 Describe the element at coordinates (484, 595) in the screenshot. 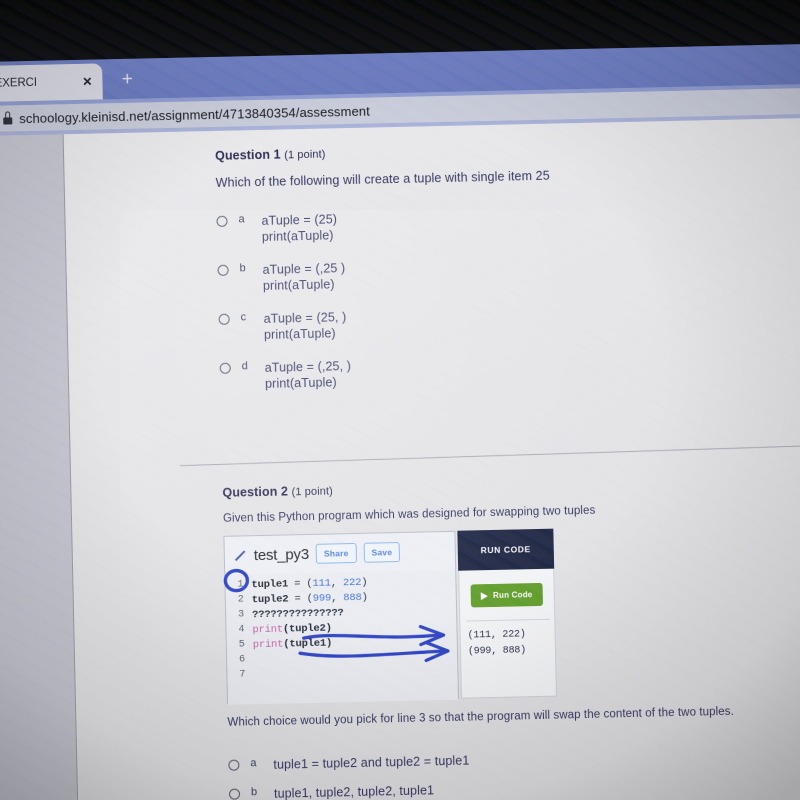

I see `play-icon` at that location.